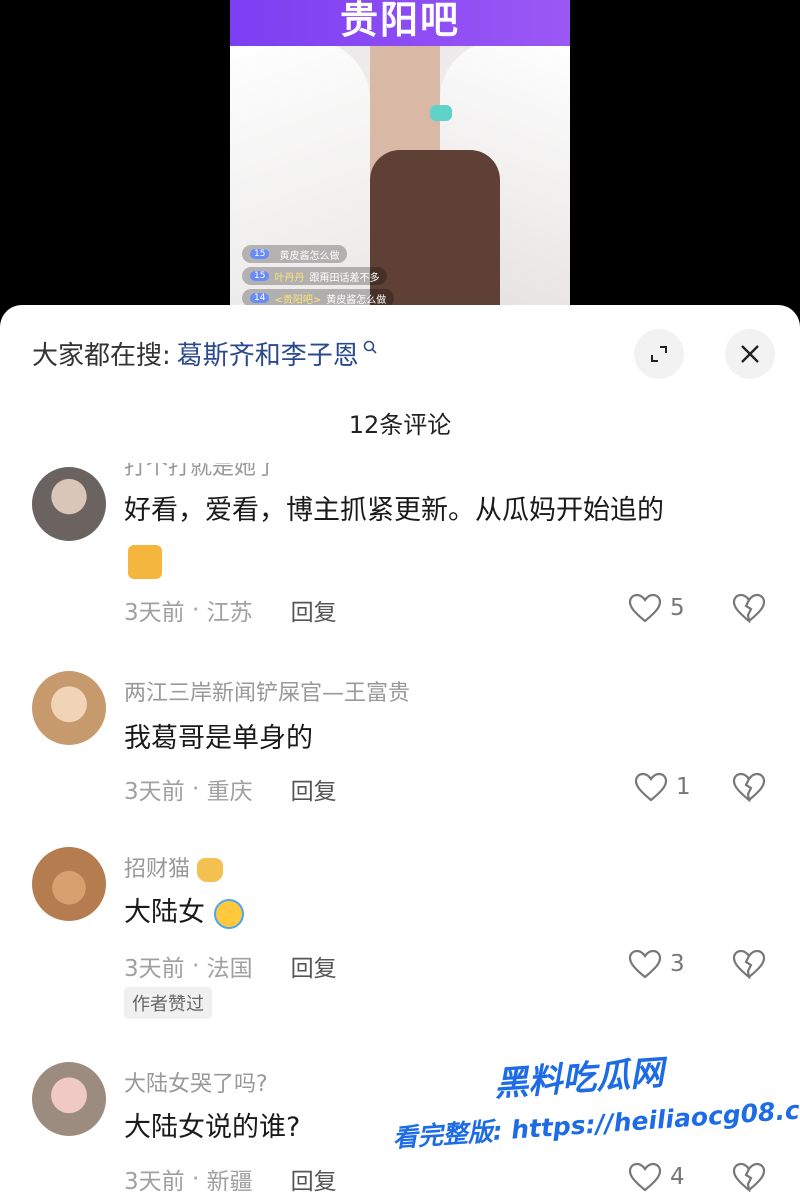 This screenshot has height=1200, width=800. I want to click on trending-search-label: 大家都在搜:, so click(101, 356).